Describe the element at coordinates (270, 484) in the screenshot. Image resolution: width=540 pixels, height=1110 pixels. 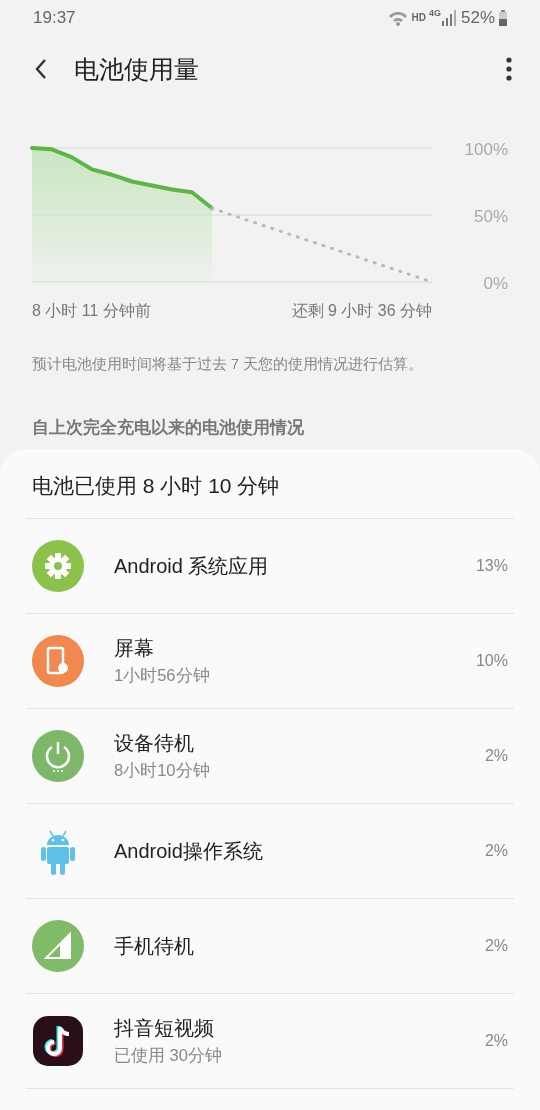
I see `usage-summary: 电池已使用 8 小时 10 分钟` at that location.